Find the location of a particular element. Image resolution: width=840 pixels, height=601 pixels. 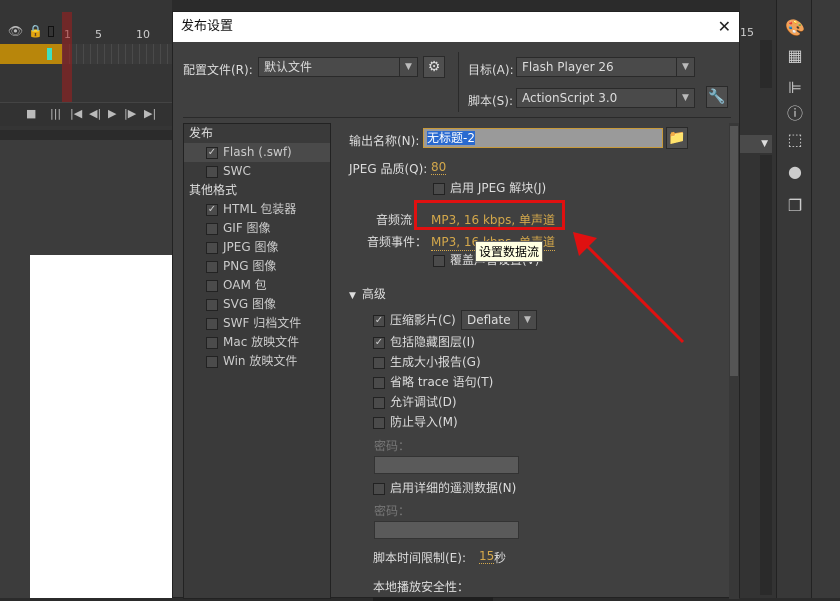

format-item: SWC is located at coordinates (257, 171).